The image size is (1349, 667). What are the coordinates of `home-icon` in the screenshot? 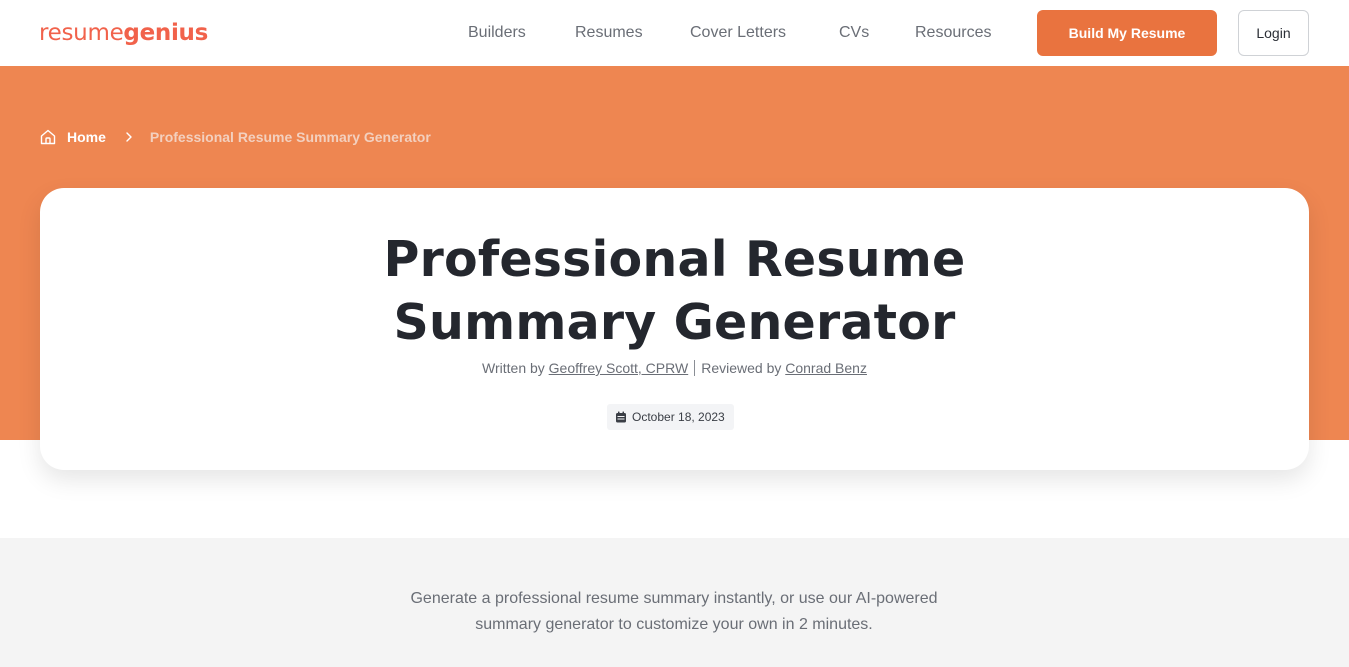 It's located at (48, 137).